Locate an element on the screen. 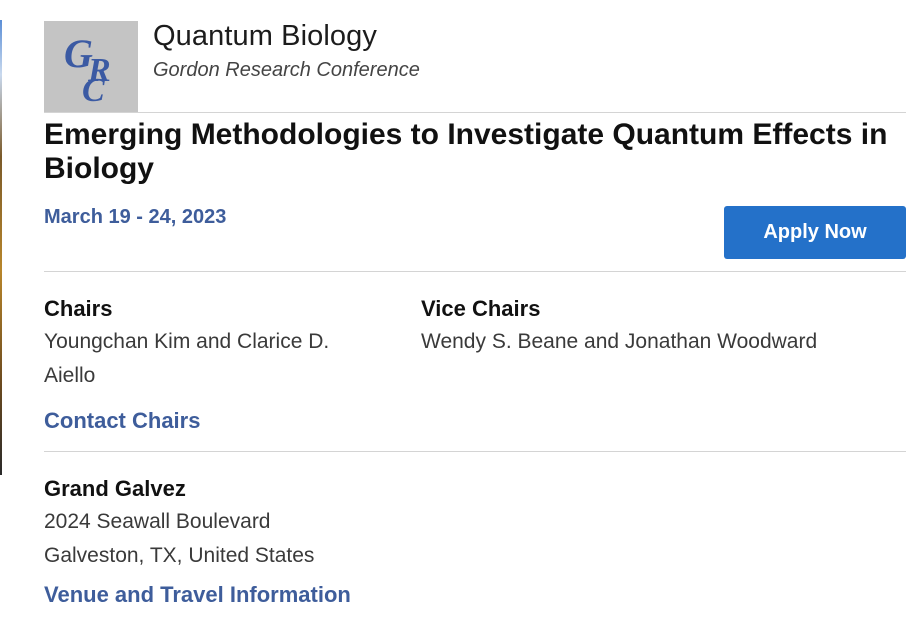  apply-now-button: Apply Now is located at coordinates (815, 232).